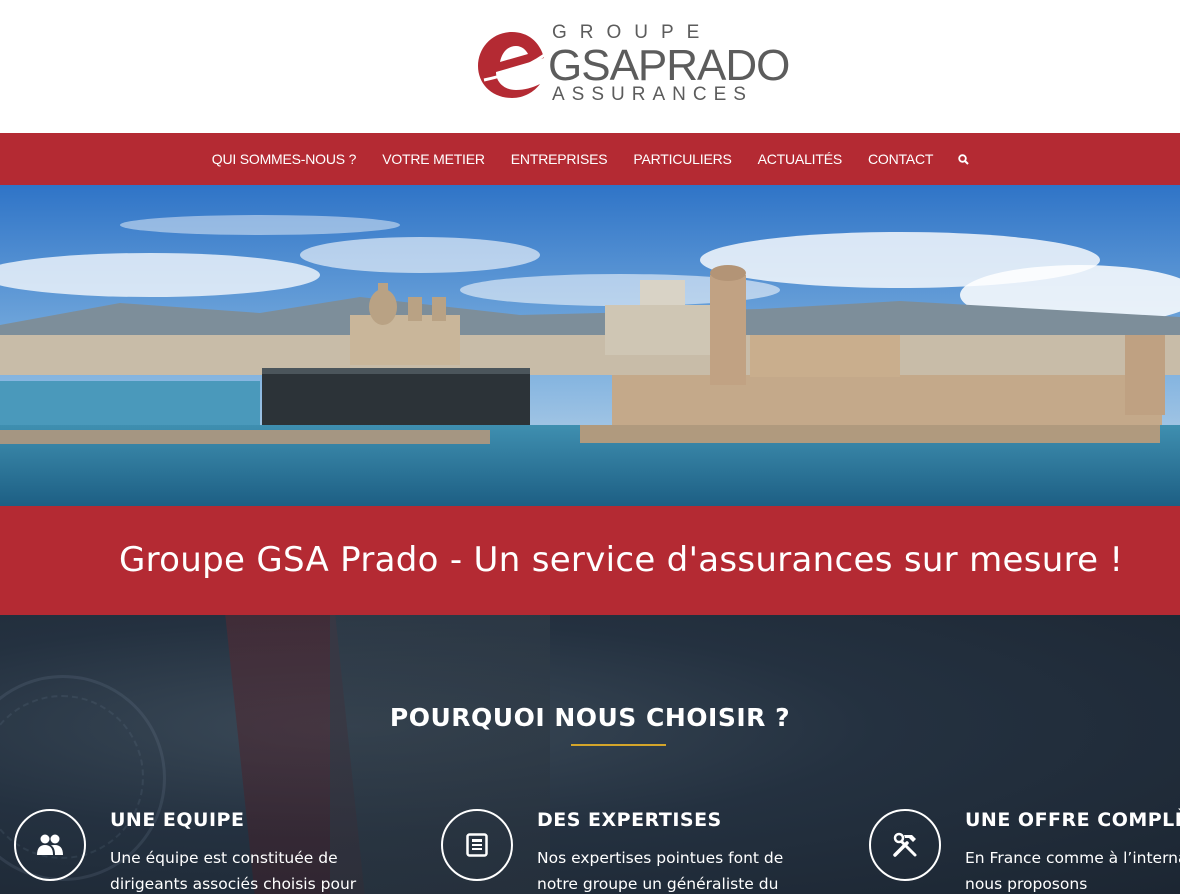 This screenshot has height=894, width=1180. I want to click on feature-title: UNE EQUIPE, so click(177, 820).